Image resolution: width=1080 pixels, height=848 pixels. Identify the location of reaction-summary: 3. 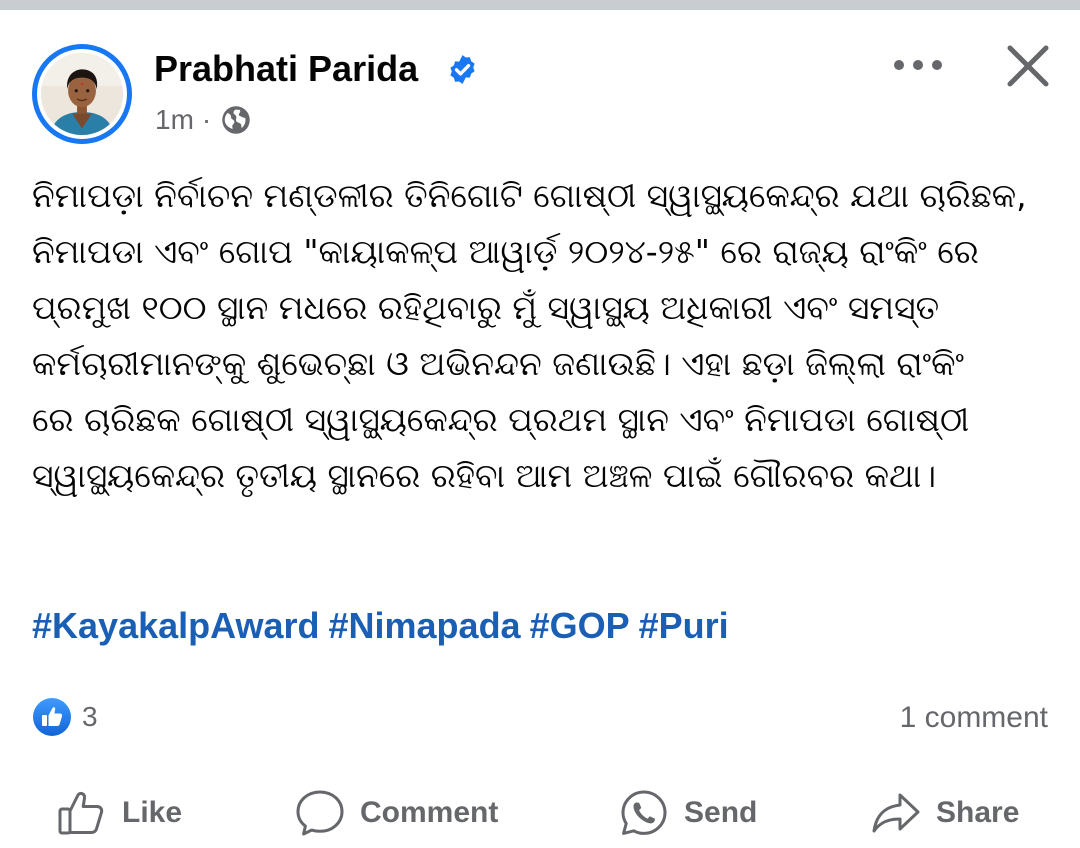
(65, 717).